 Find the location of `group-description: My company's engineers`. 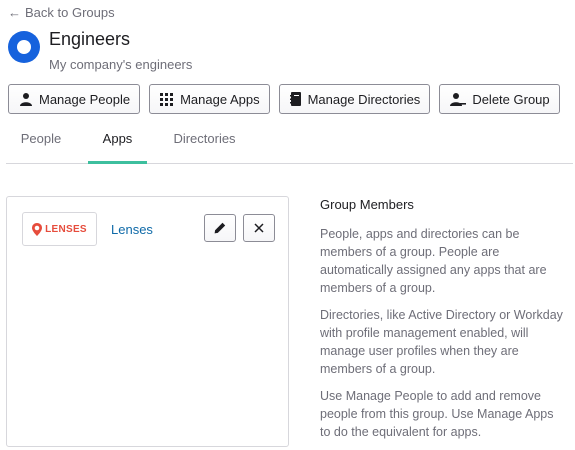

group-description: My company's engineers is located at coordinates (121, 64).